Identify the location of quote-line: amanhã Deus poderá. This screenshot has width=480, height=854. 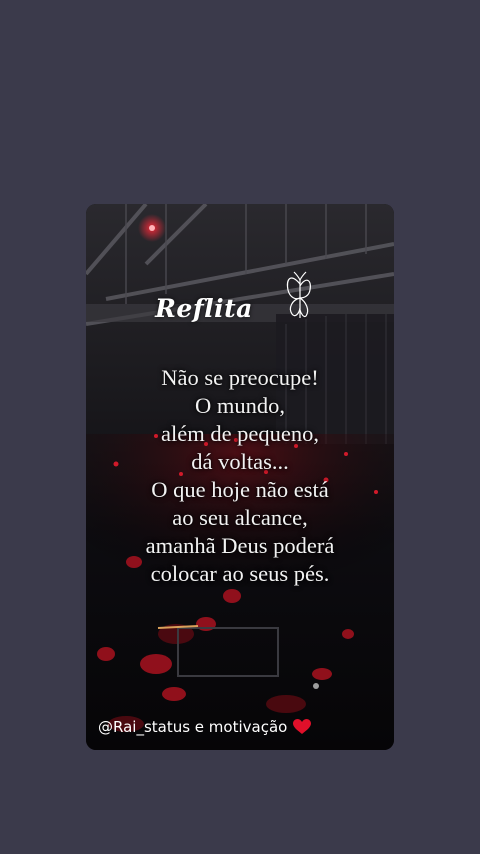
(240, 545).